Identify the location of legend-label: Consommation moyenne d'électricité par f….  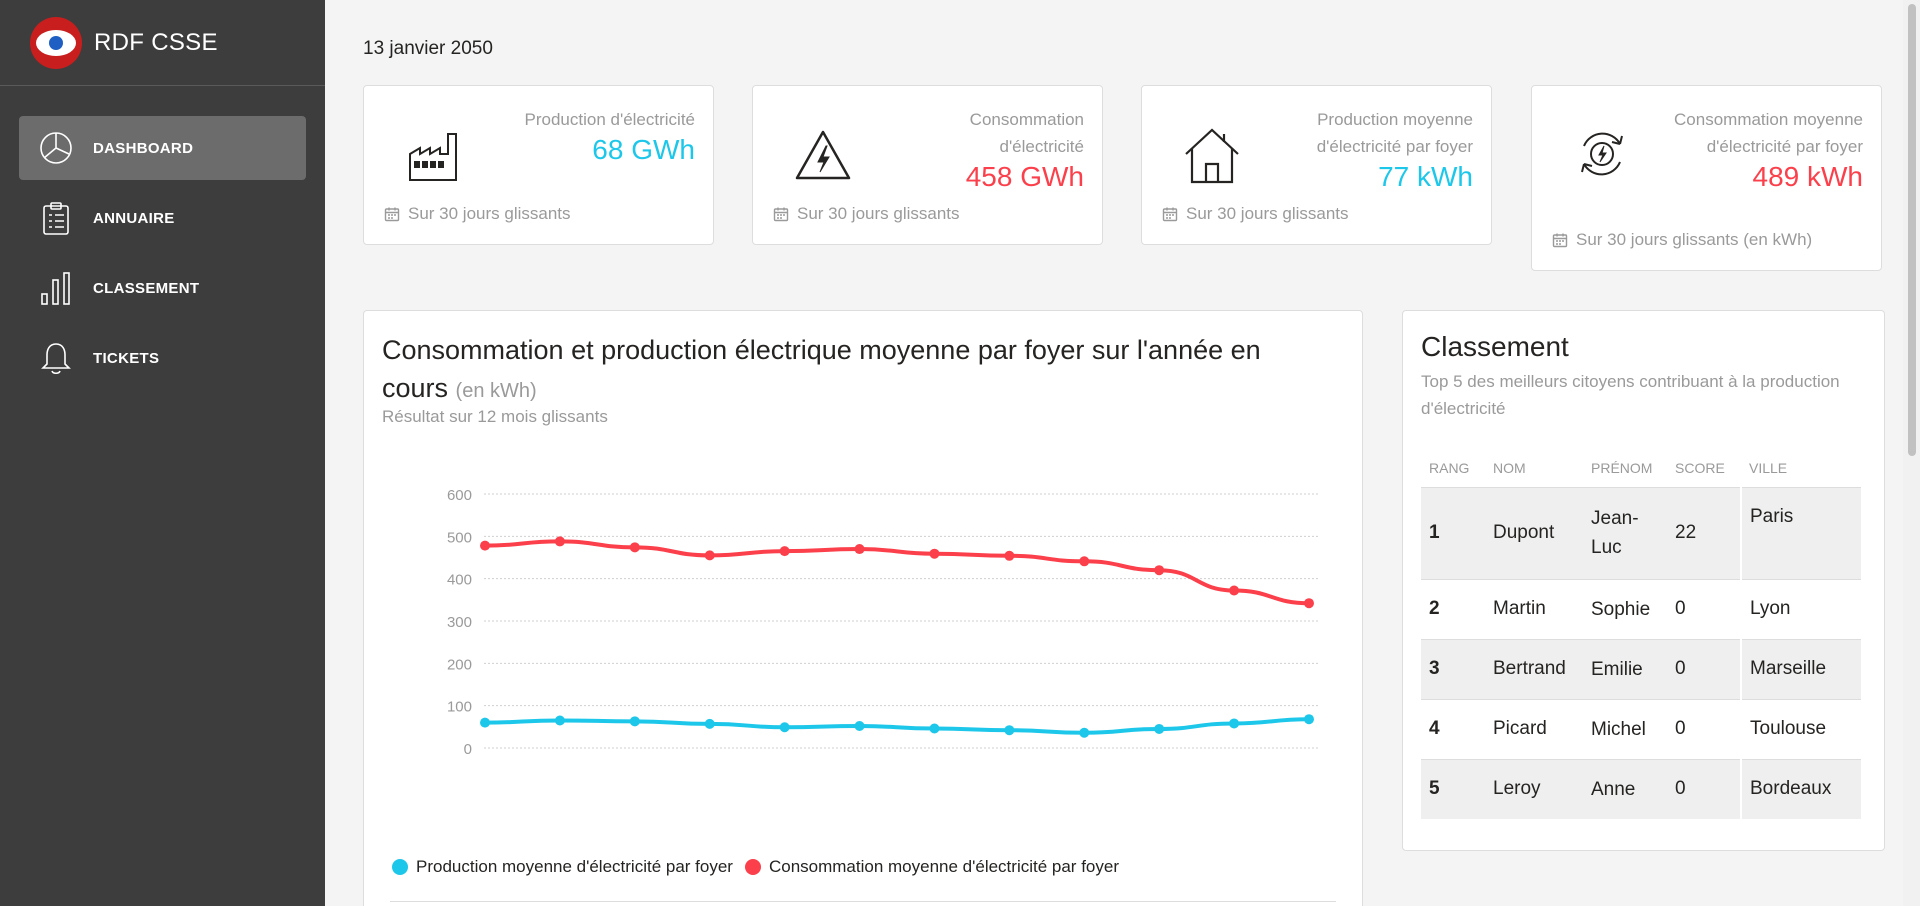
(943, 866).